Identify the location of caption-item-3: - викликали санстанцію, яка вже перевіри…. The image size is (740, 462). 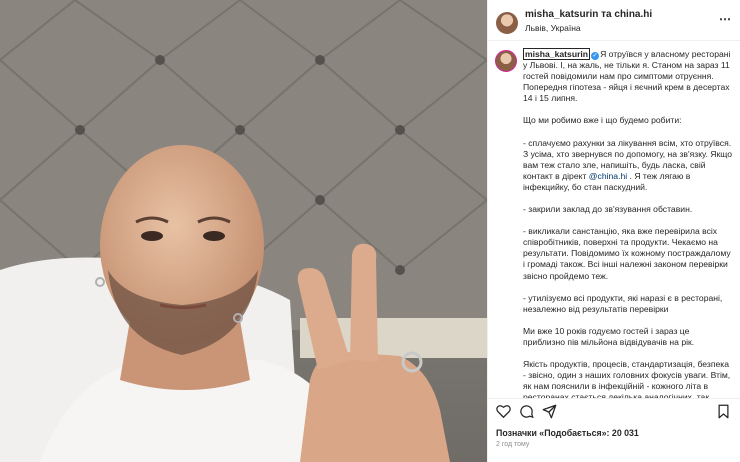
(627, 253).